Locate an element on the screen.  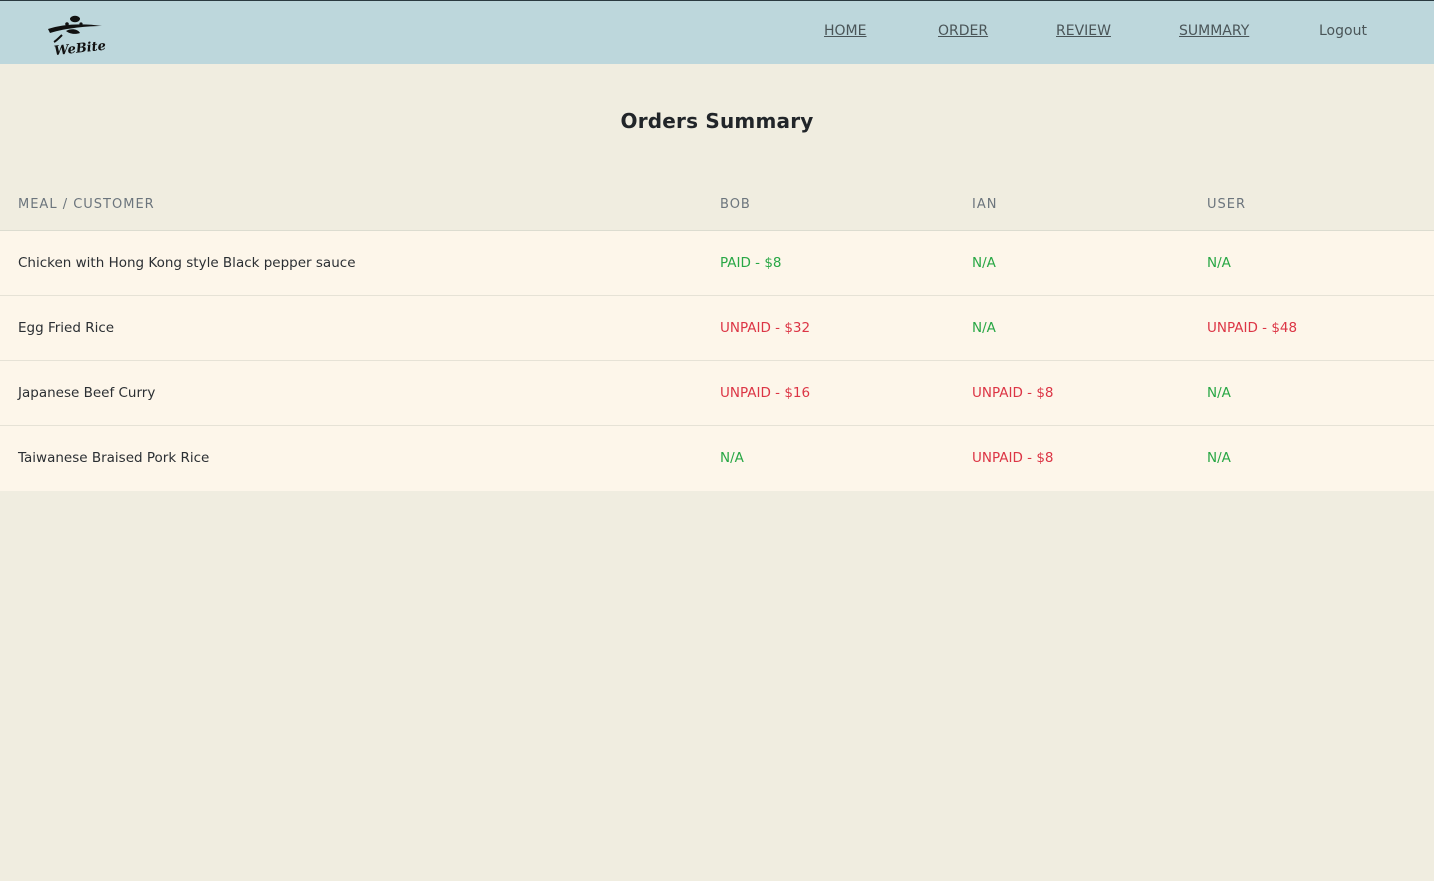
meal-name: Egg Fried Rice is located at coordinates (66, 328).